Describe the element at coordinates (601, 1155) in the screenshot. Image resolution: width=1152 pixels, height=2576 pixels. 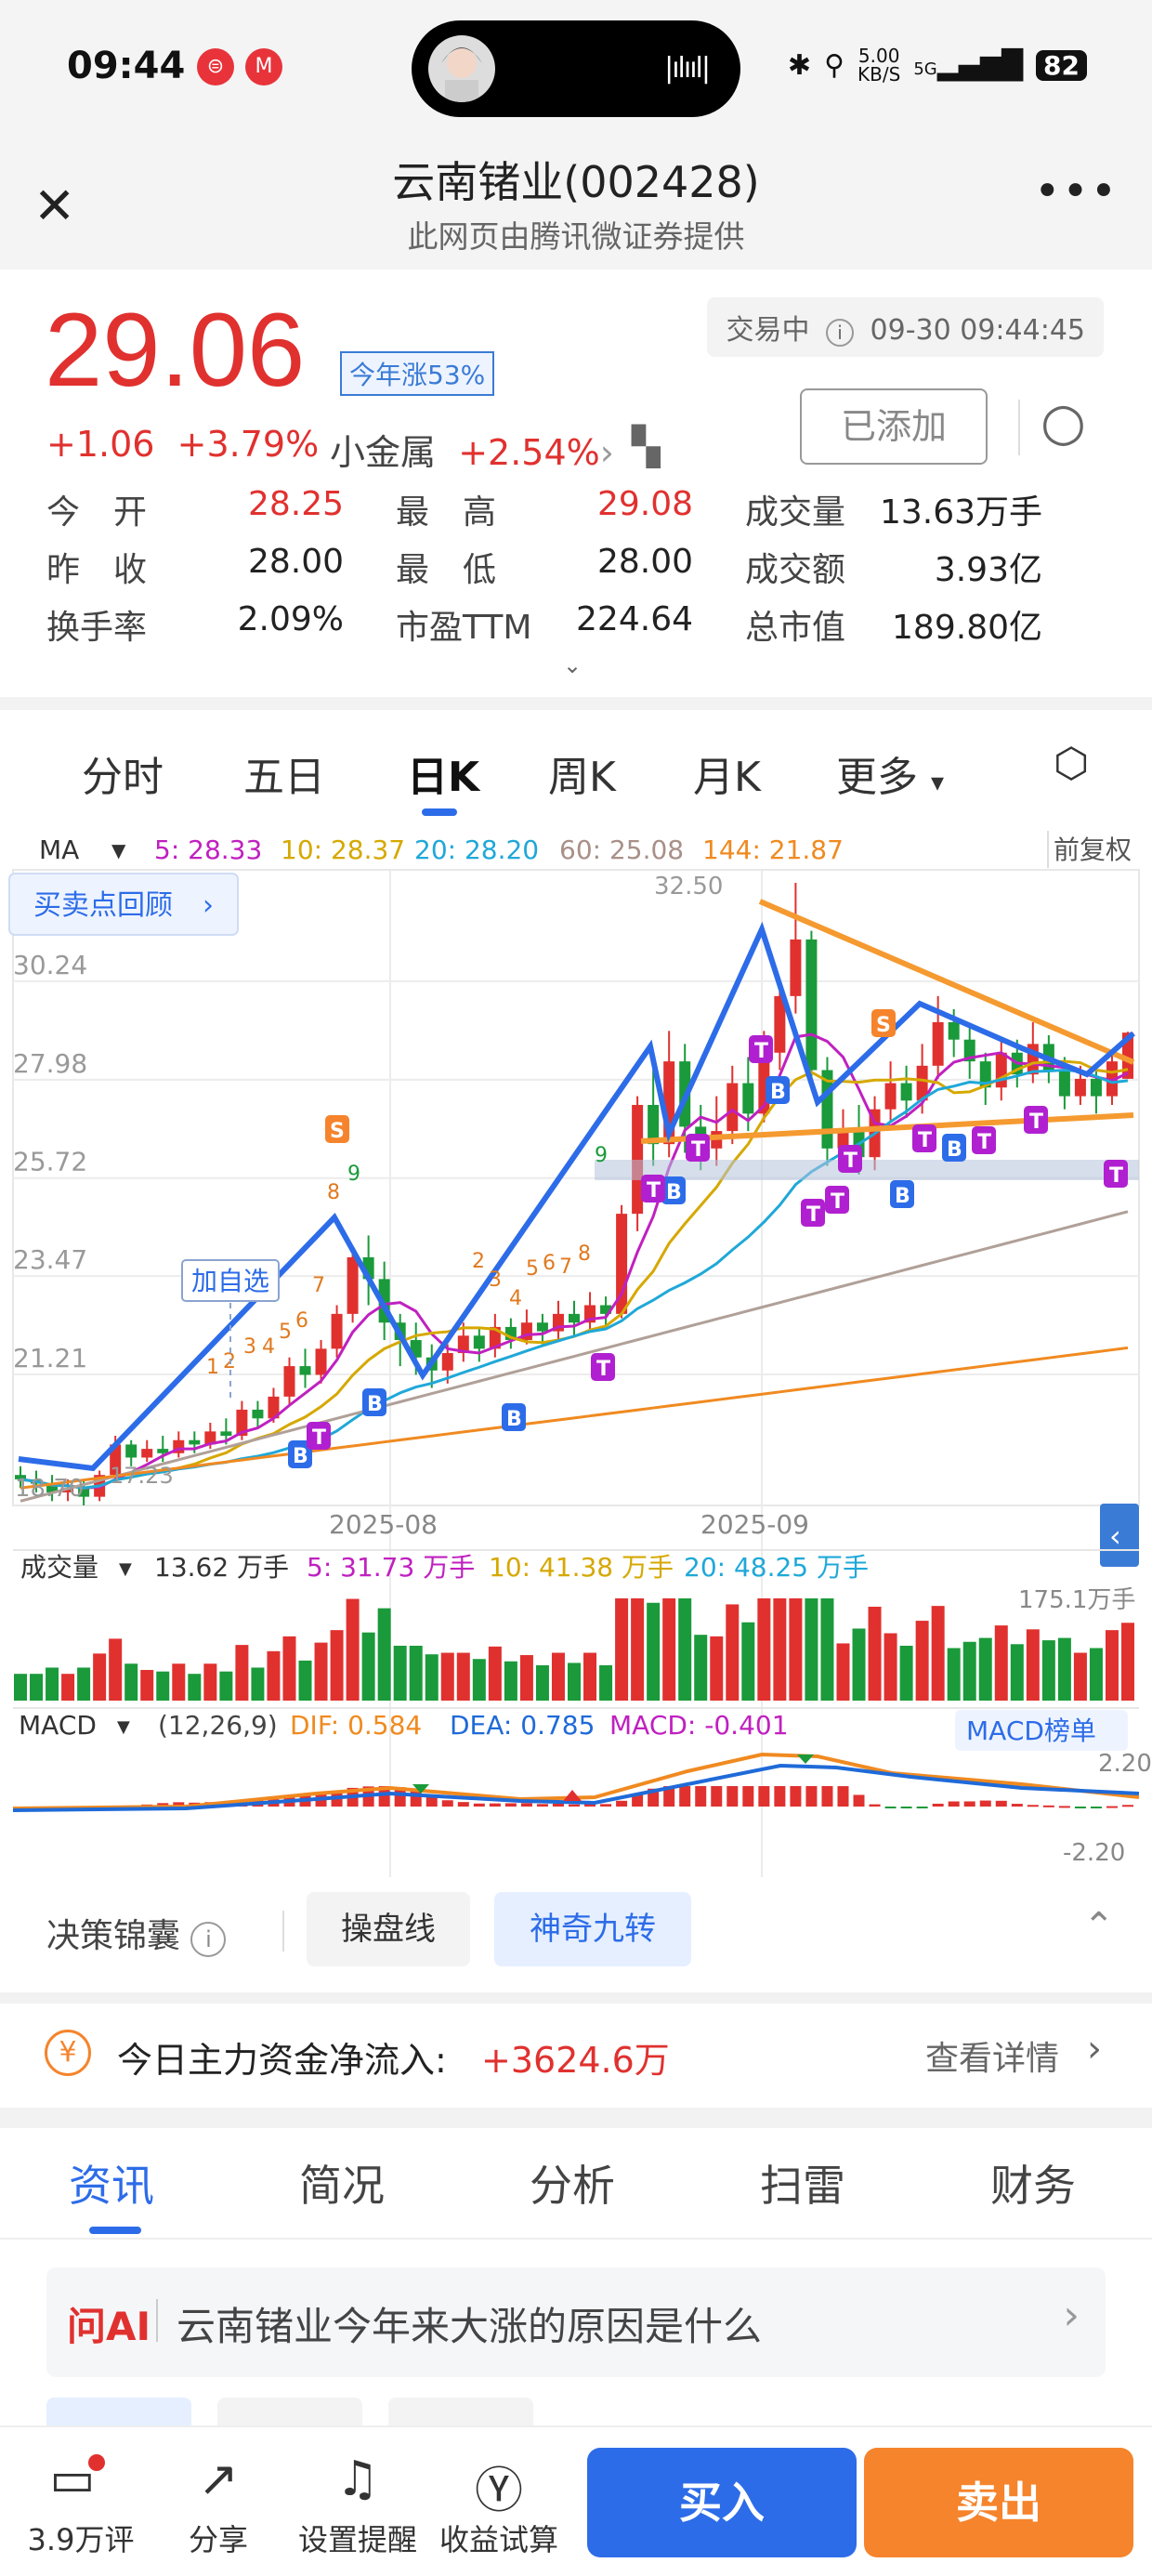
I see `nine-turn-9b: 9` at that location.